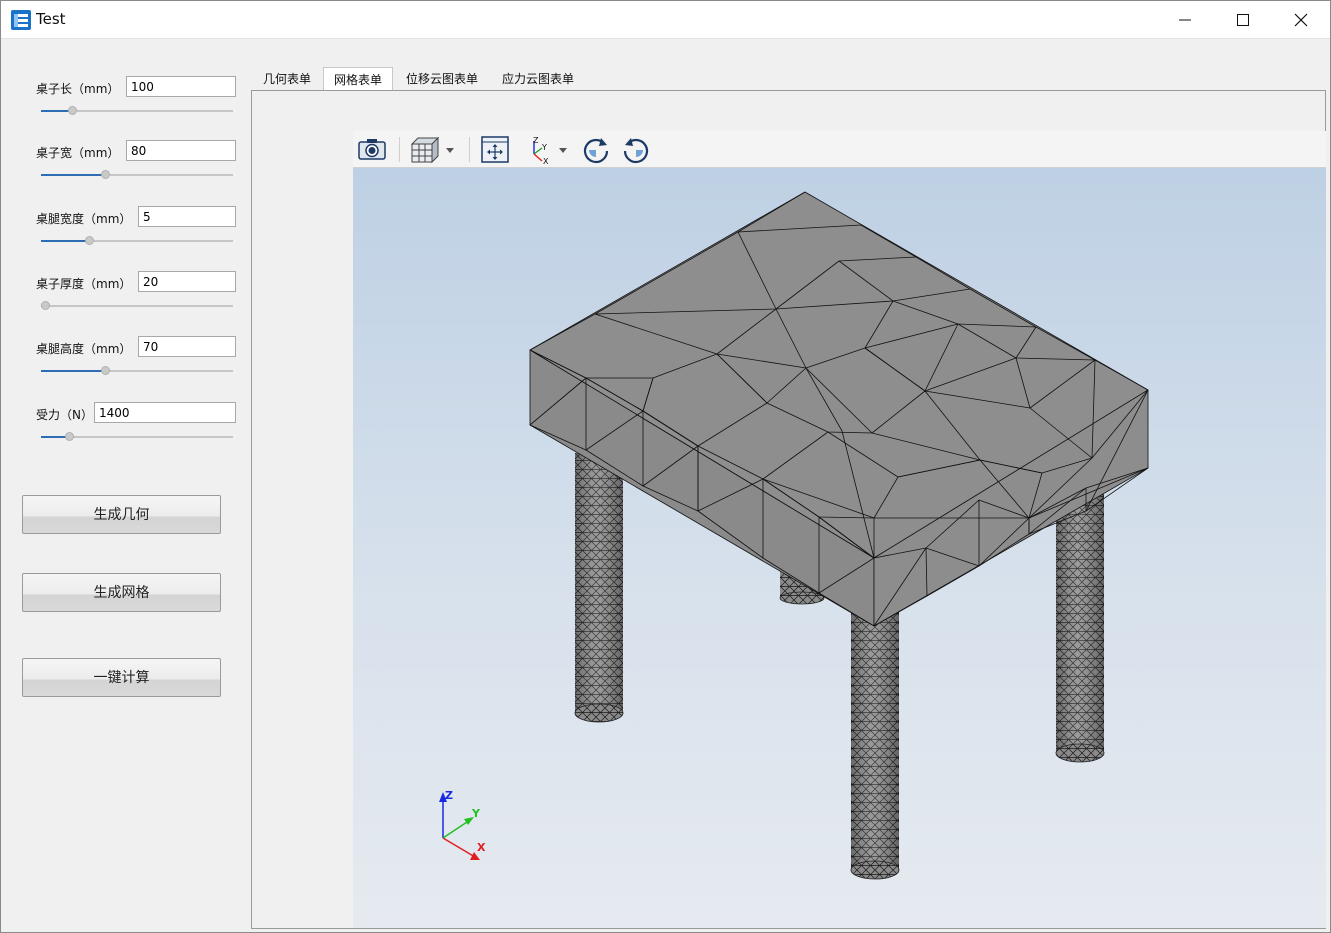 The width and height of the screenshot is (1331, 933). I want to click on table-thickness-input, so click(187, 281).